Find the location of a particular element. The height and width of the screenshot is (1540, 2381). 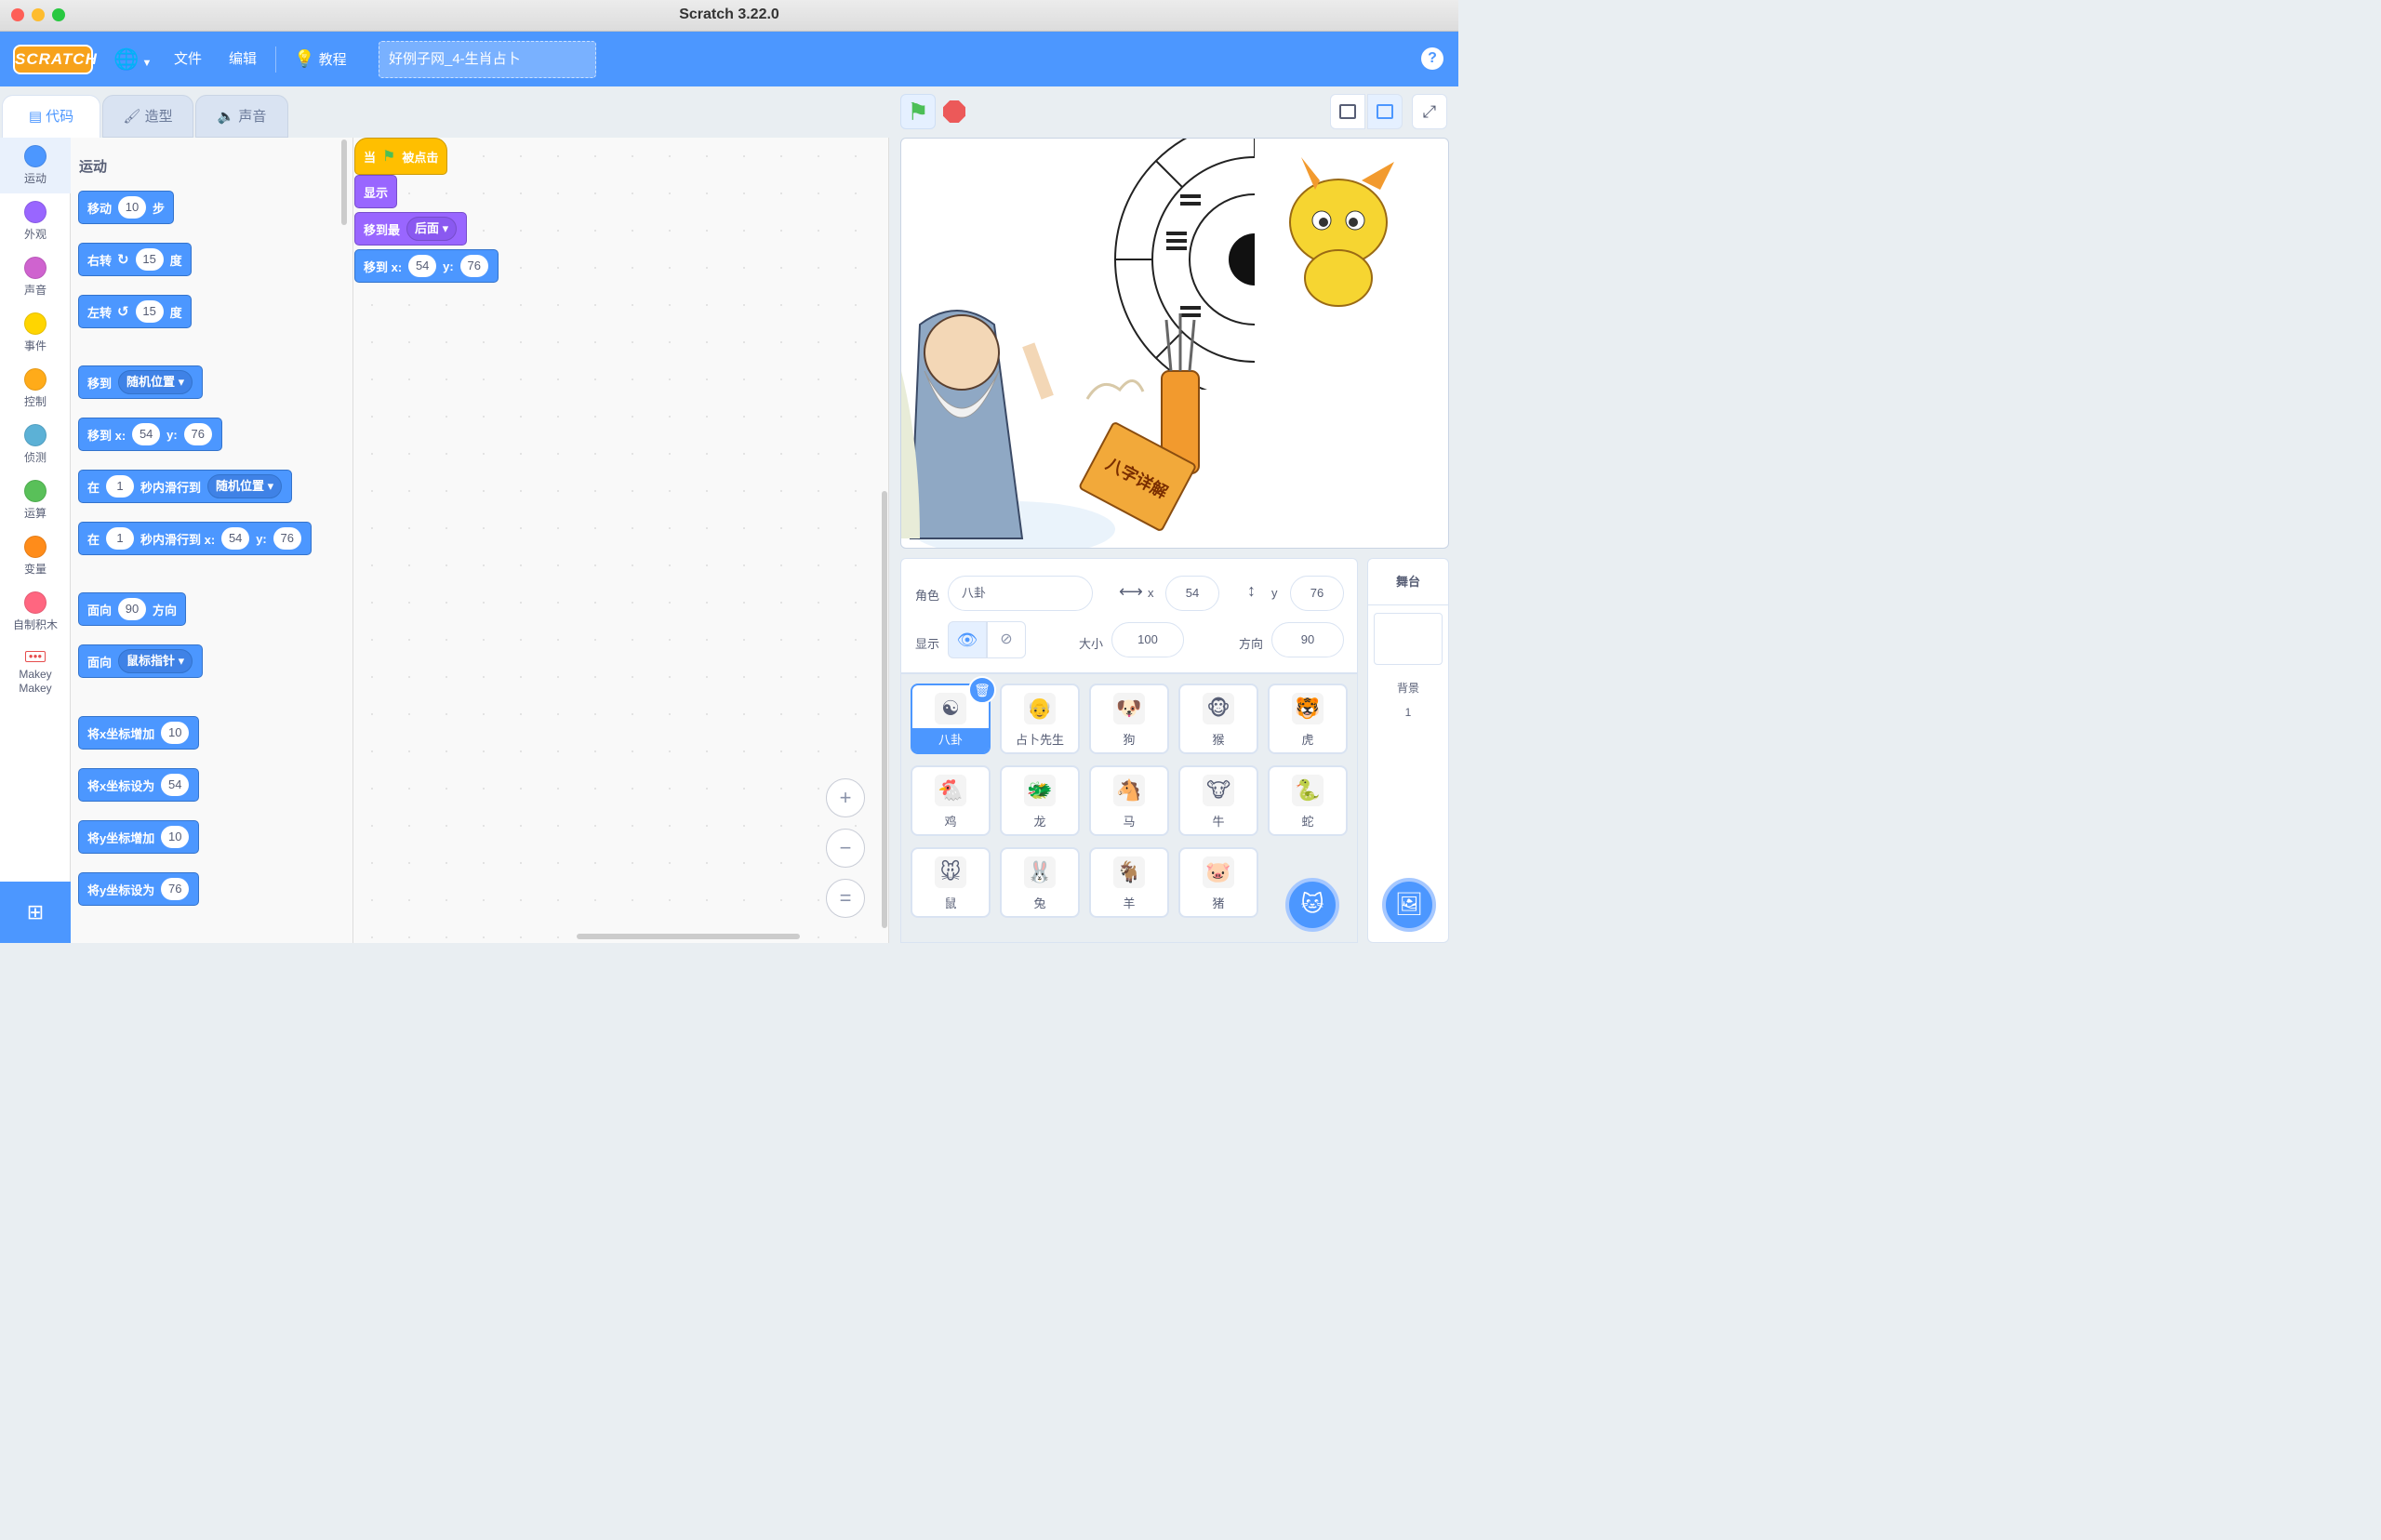

x-value-input: 54 is located at coordinates (175, 785).